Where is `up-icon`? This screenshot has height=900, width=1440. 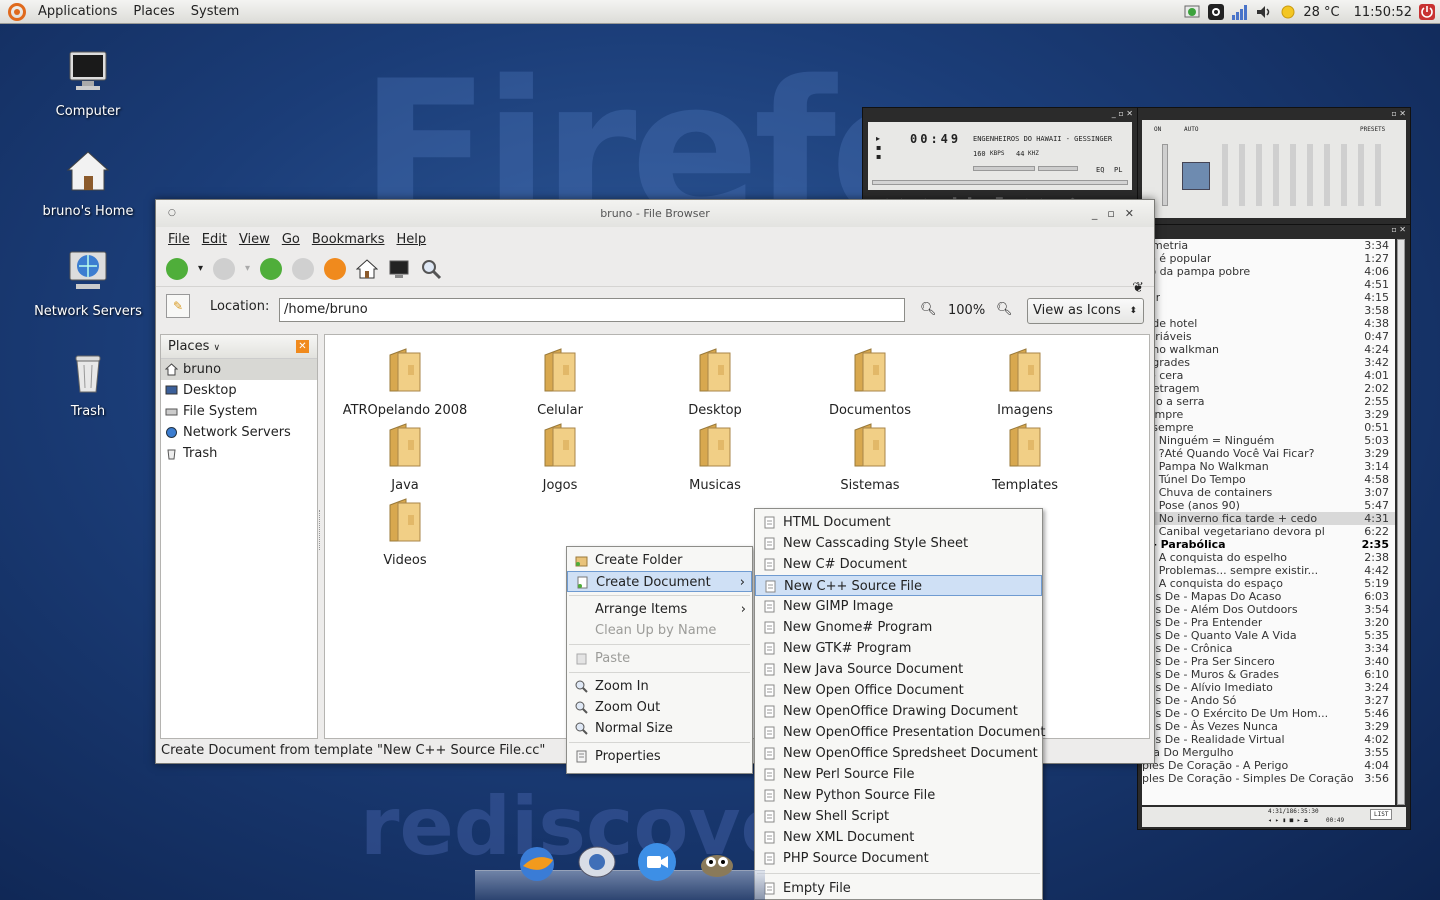 up-icon is located at coordinates (271, 268).